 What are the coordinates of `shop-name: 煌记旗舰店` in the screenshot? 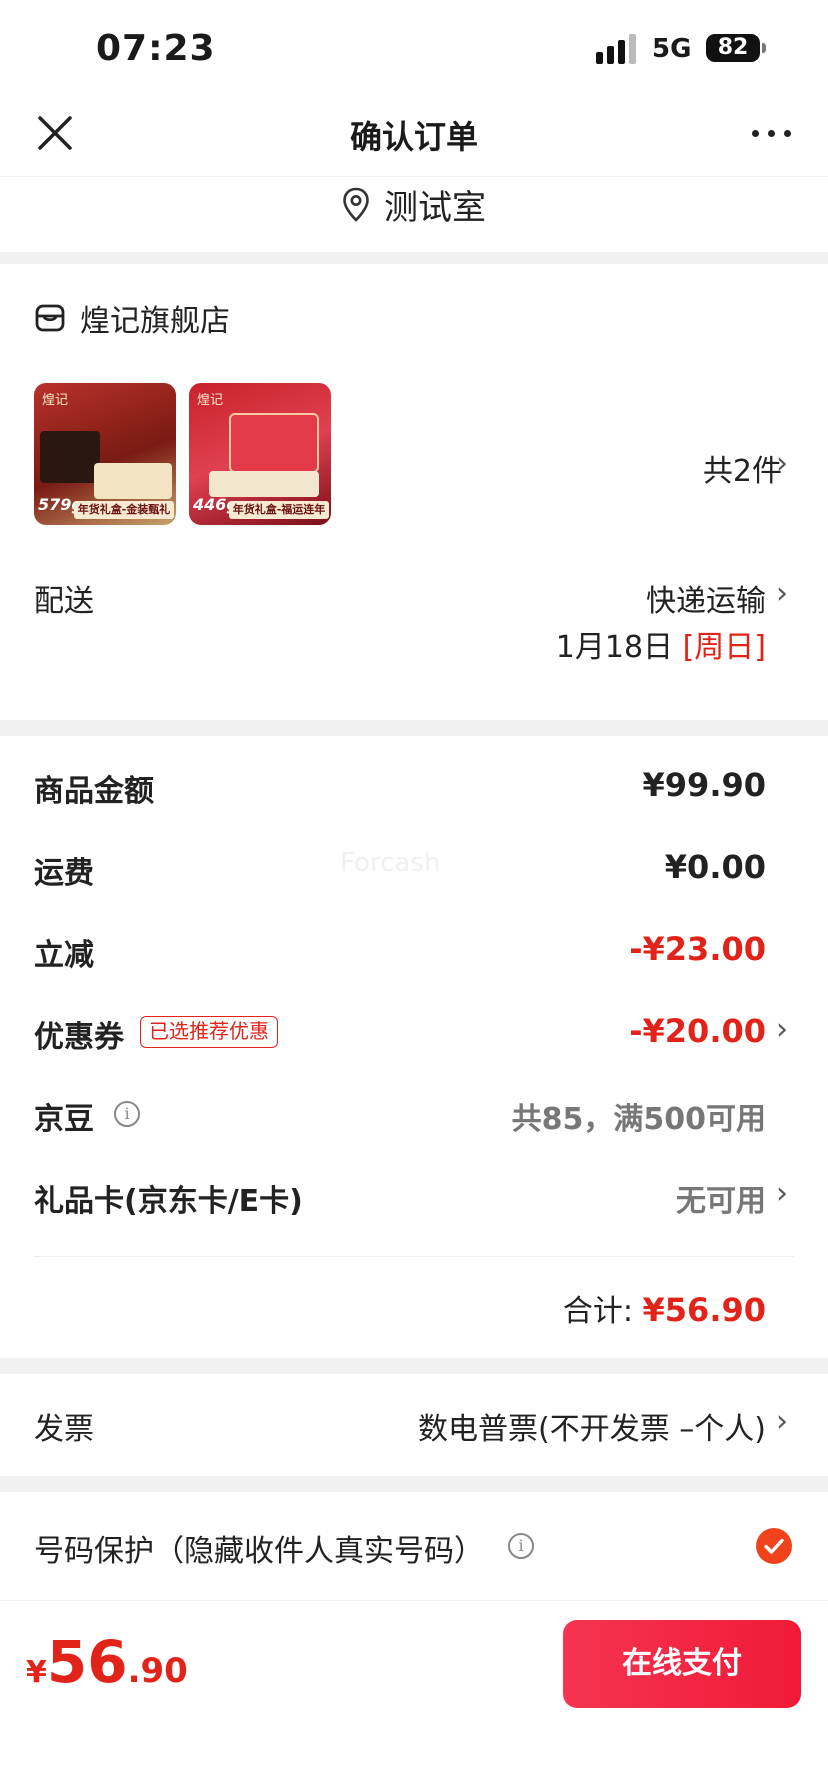 It's located at (155, 321).